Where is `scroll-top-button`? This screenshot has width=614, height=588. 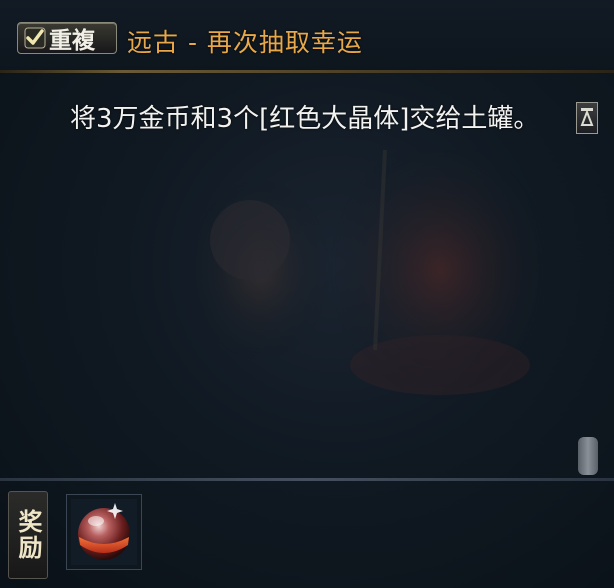
scroll-top-button is located at coordinates (587, 118).